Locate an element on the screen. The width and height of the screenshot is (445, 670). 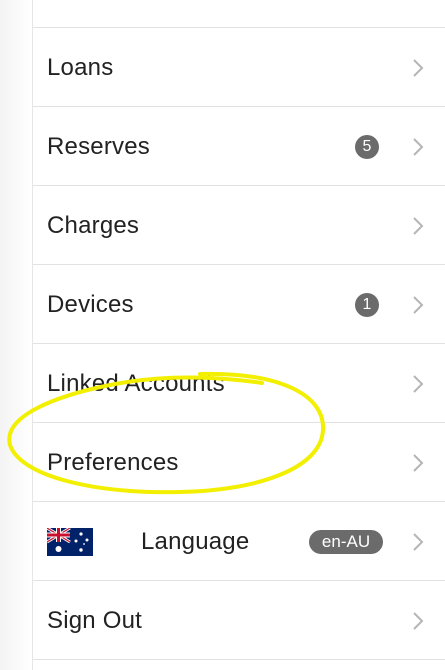
menu-item-reserves: Reserves 5 is located at coordinates (239, 146).